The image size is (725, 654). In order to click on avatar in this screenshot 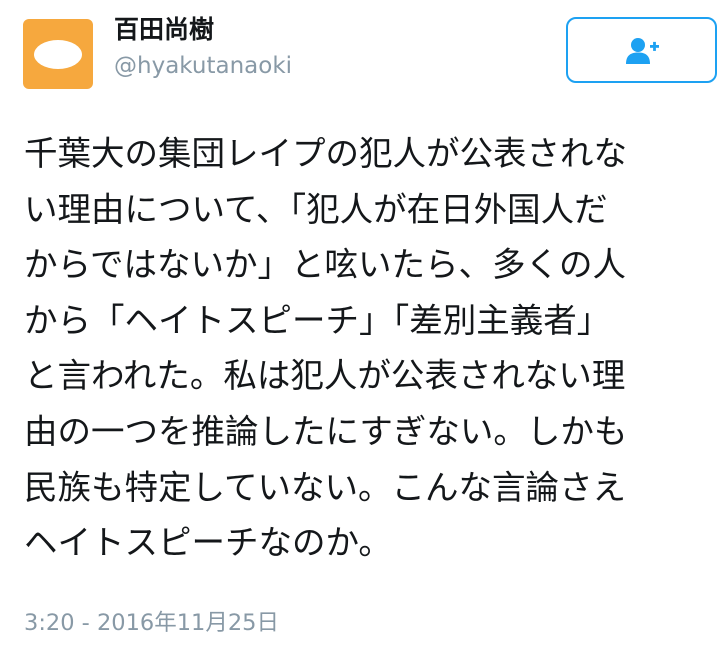, I will do `click(58, 54)`.